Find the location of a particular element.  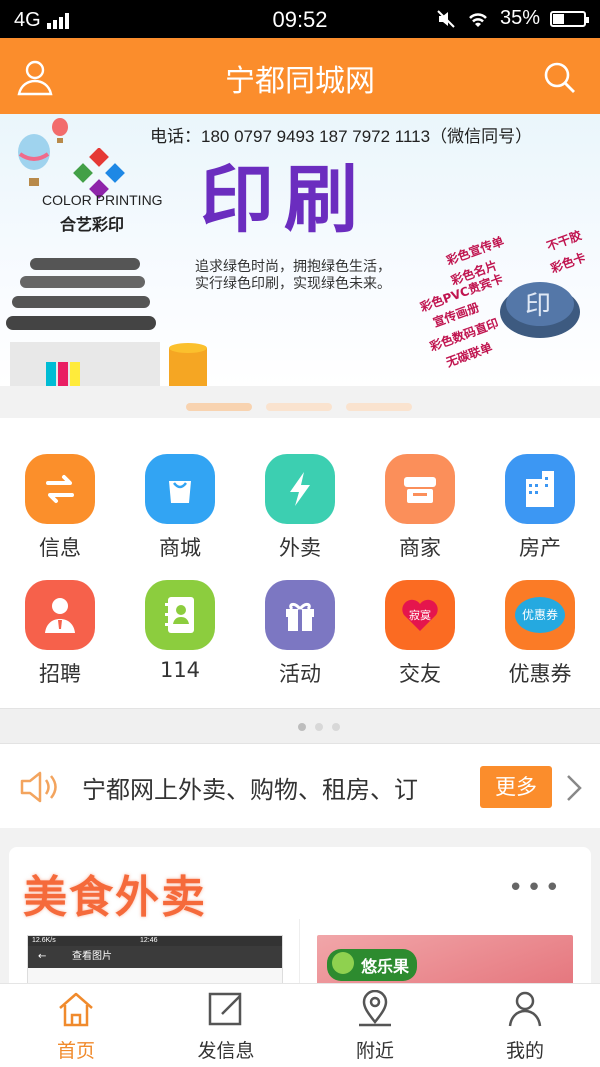

gift-icon is located at coordinates (300, 615).